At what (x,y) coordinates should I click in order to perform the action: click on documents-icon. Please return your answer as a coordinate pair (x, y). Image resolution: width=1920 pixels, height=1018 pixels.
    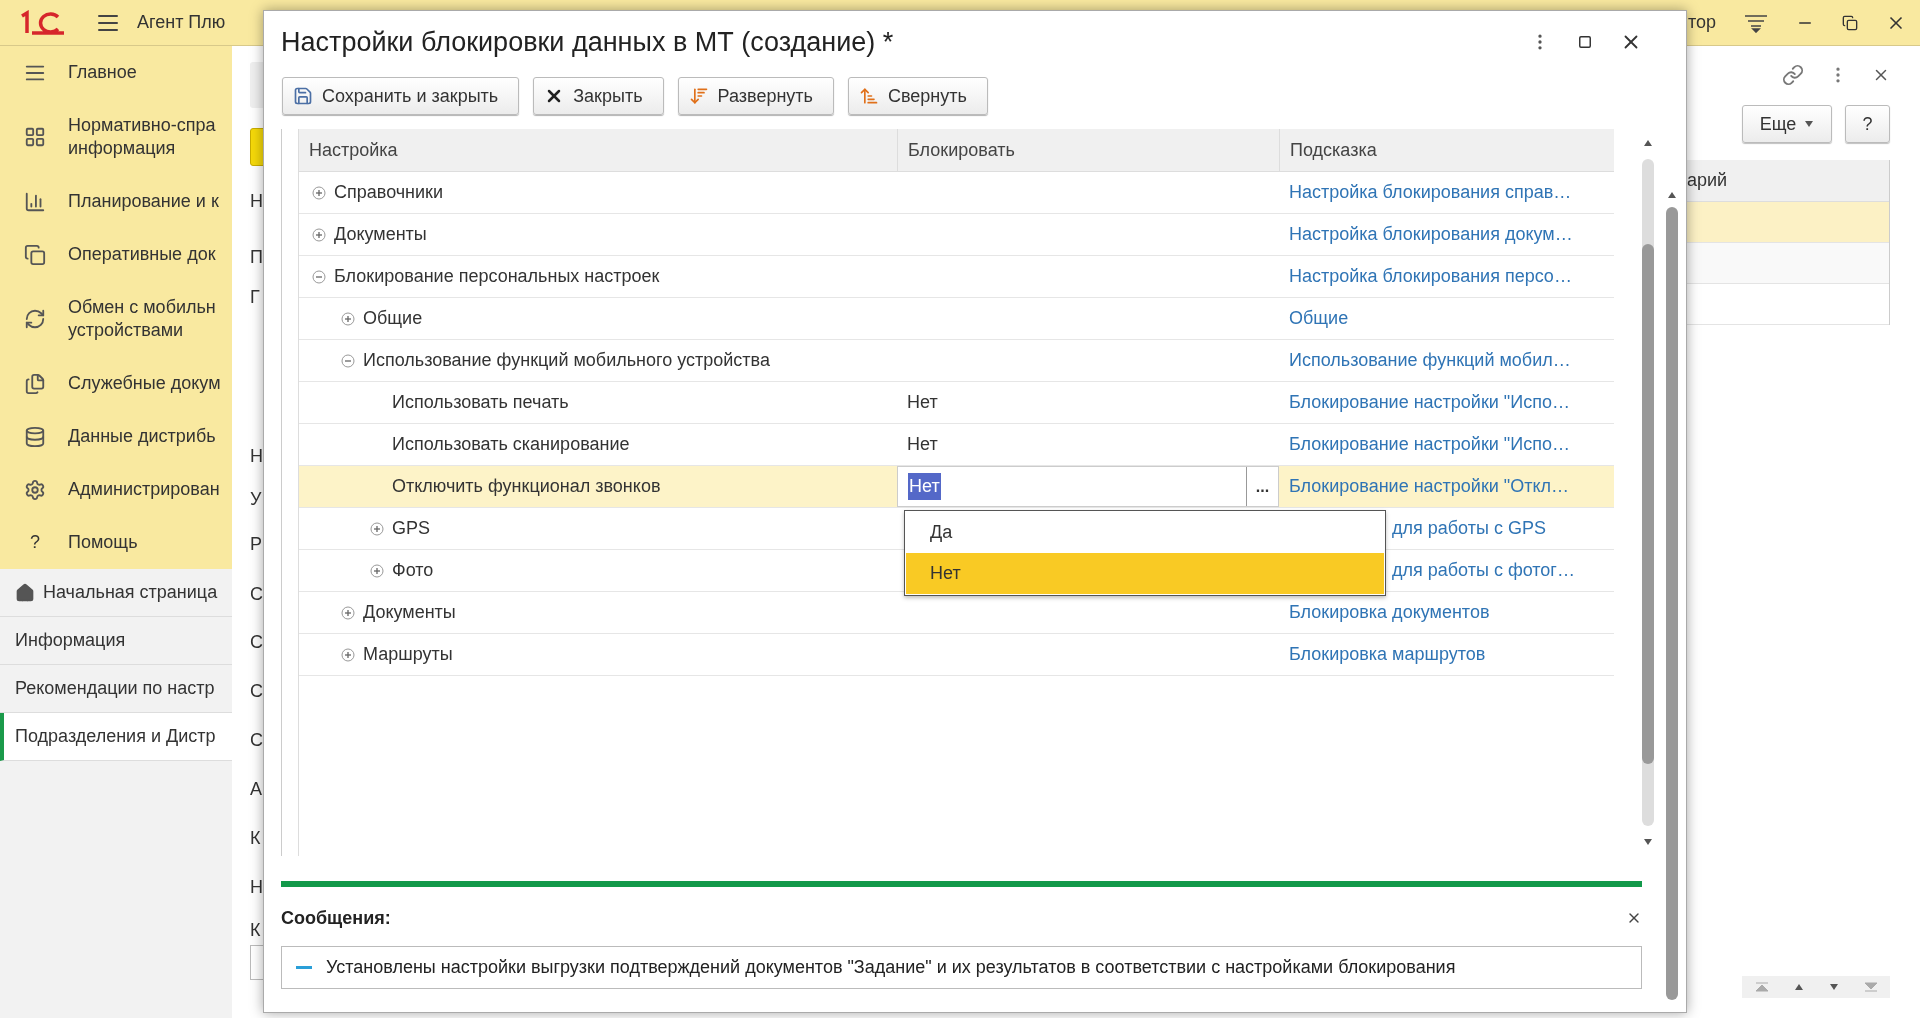
    Looking at the image, I should click on (35, 383).